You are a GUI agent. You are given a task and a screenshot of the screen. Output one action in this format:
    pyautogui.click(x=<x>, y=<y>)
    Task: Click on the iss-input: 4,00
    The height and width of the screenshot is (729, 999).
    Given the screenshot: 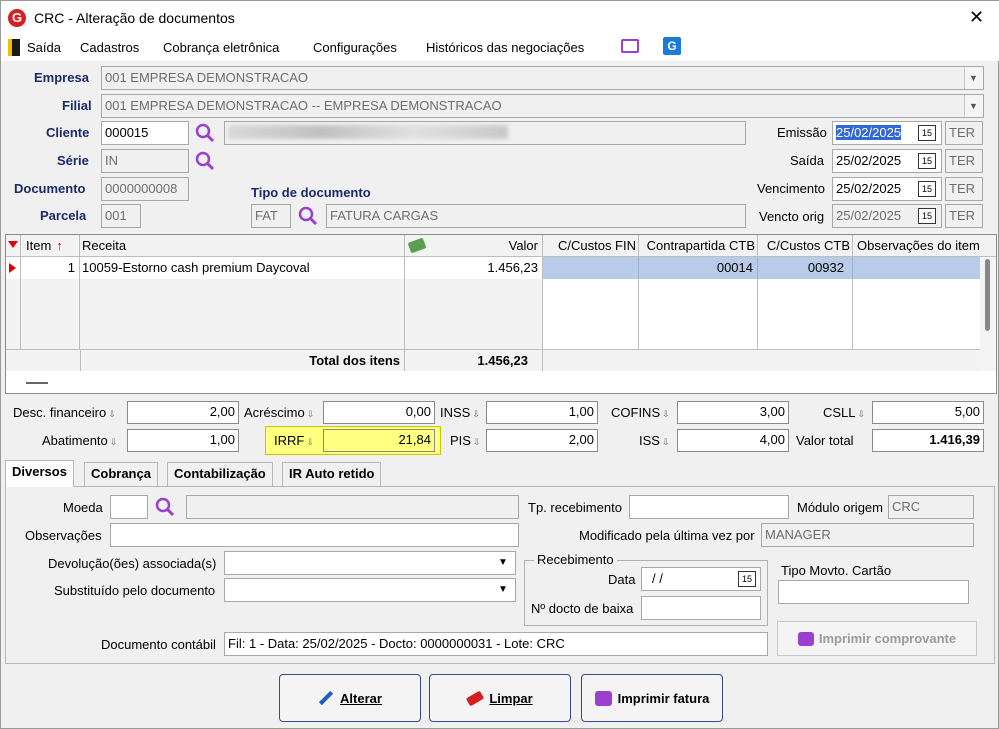 What is the action you would take?
    pyautogui.click(x=733, y=440)
    